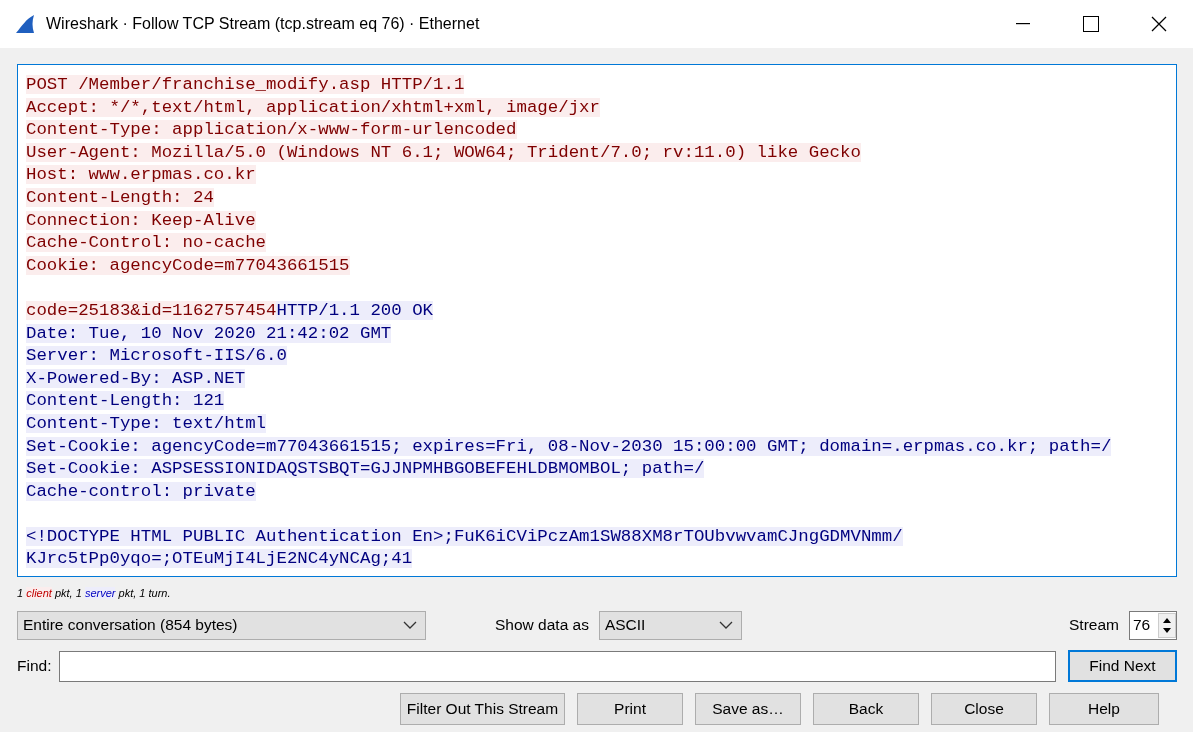 This screenshot has height=732, width=1193. What do you see at coordinates (482, 709) in the screenshot?
I see `dialog-button: Filter Out This Stream` at bounding box center [482, 709].